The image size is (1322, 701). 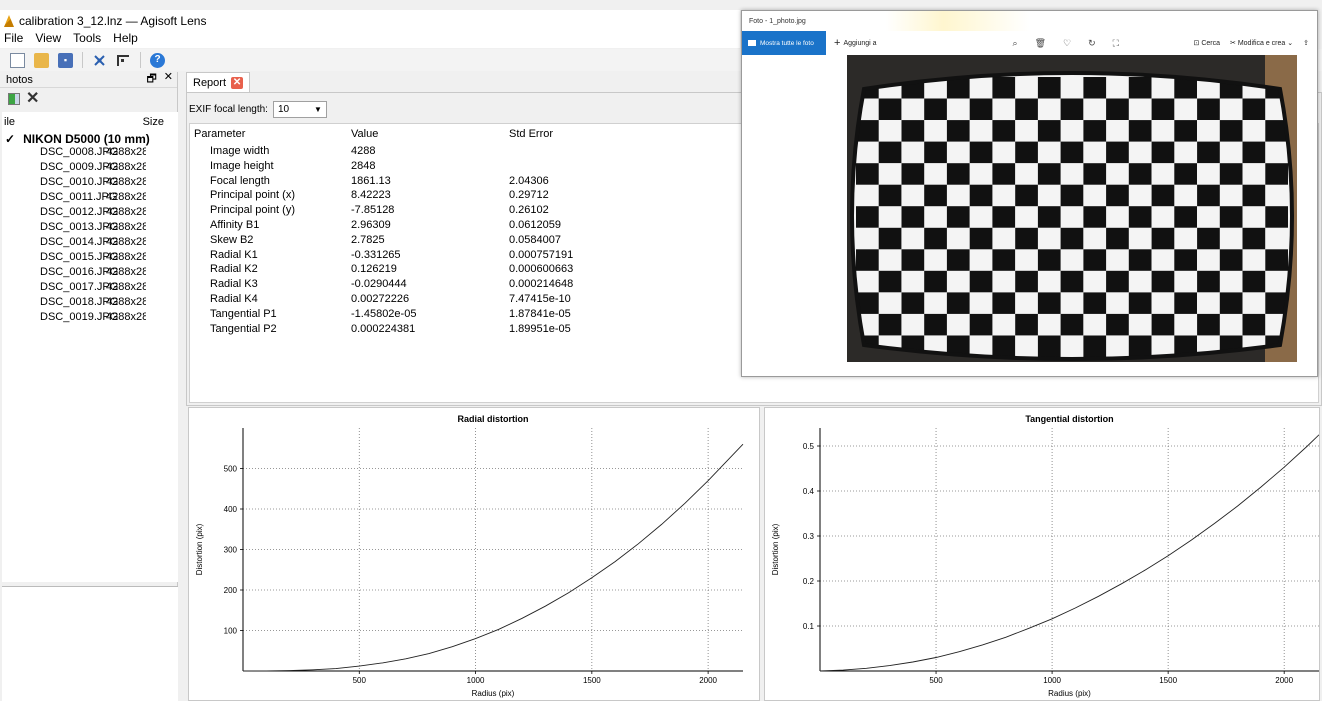 I want to click on param-value: -1.45802e-05, so click(x=384, y=313).